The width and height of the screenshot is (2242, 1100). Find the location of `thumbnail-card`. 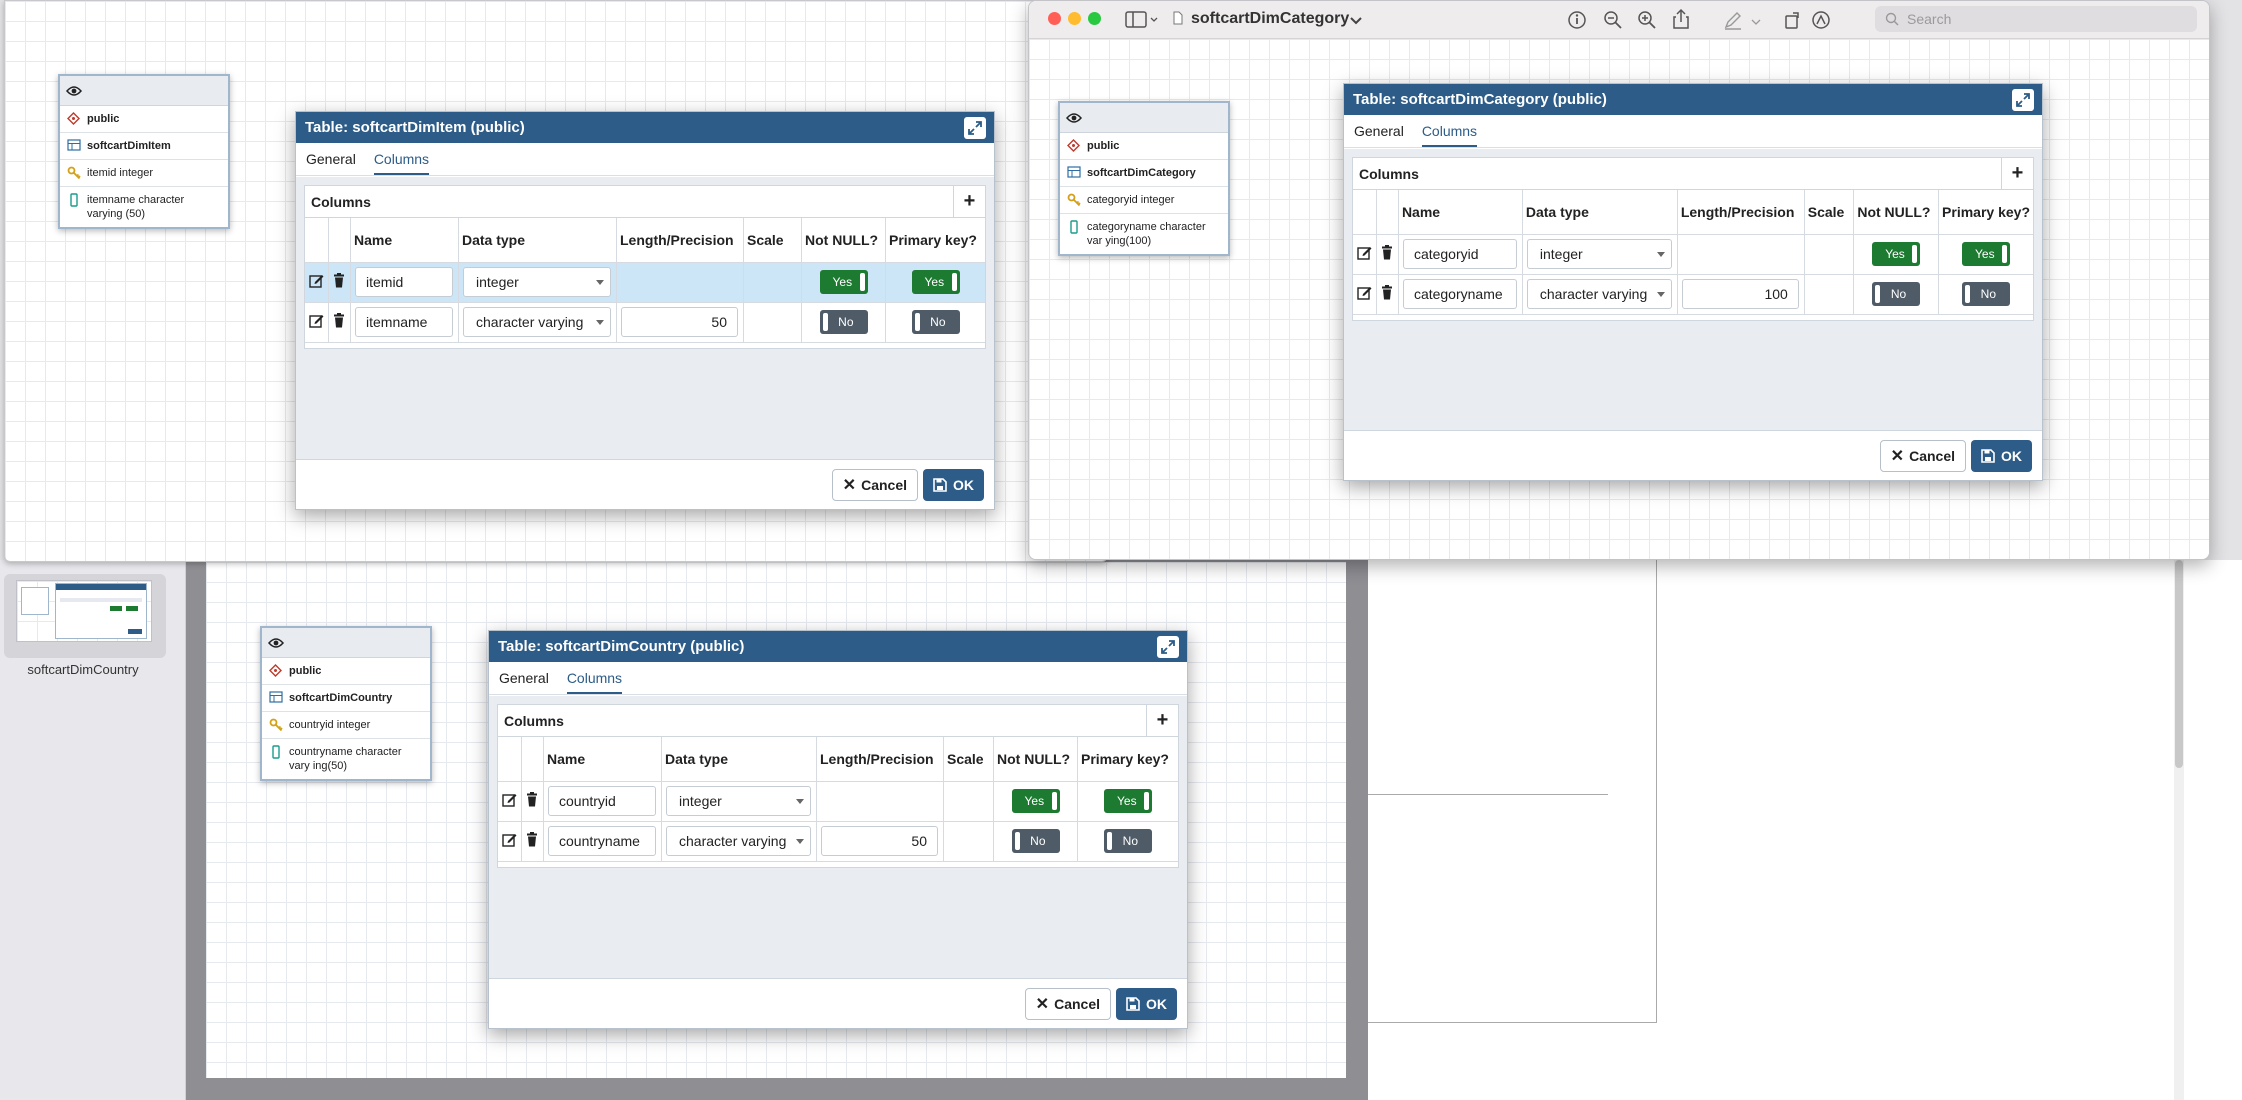

thumbnail-card is located at coordinates (85, 616).